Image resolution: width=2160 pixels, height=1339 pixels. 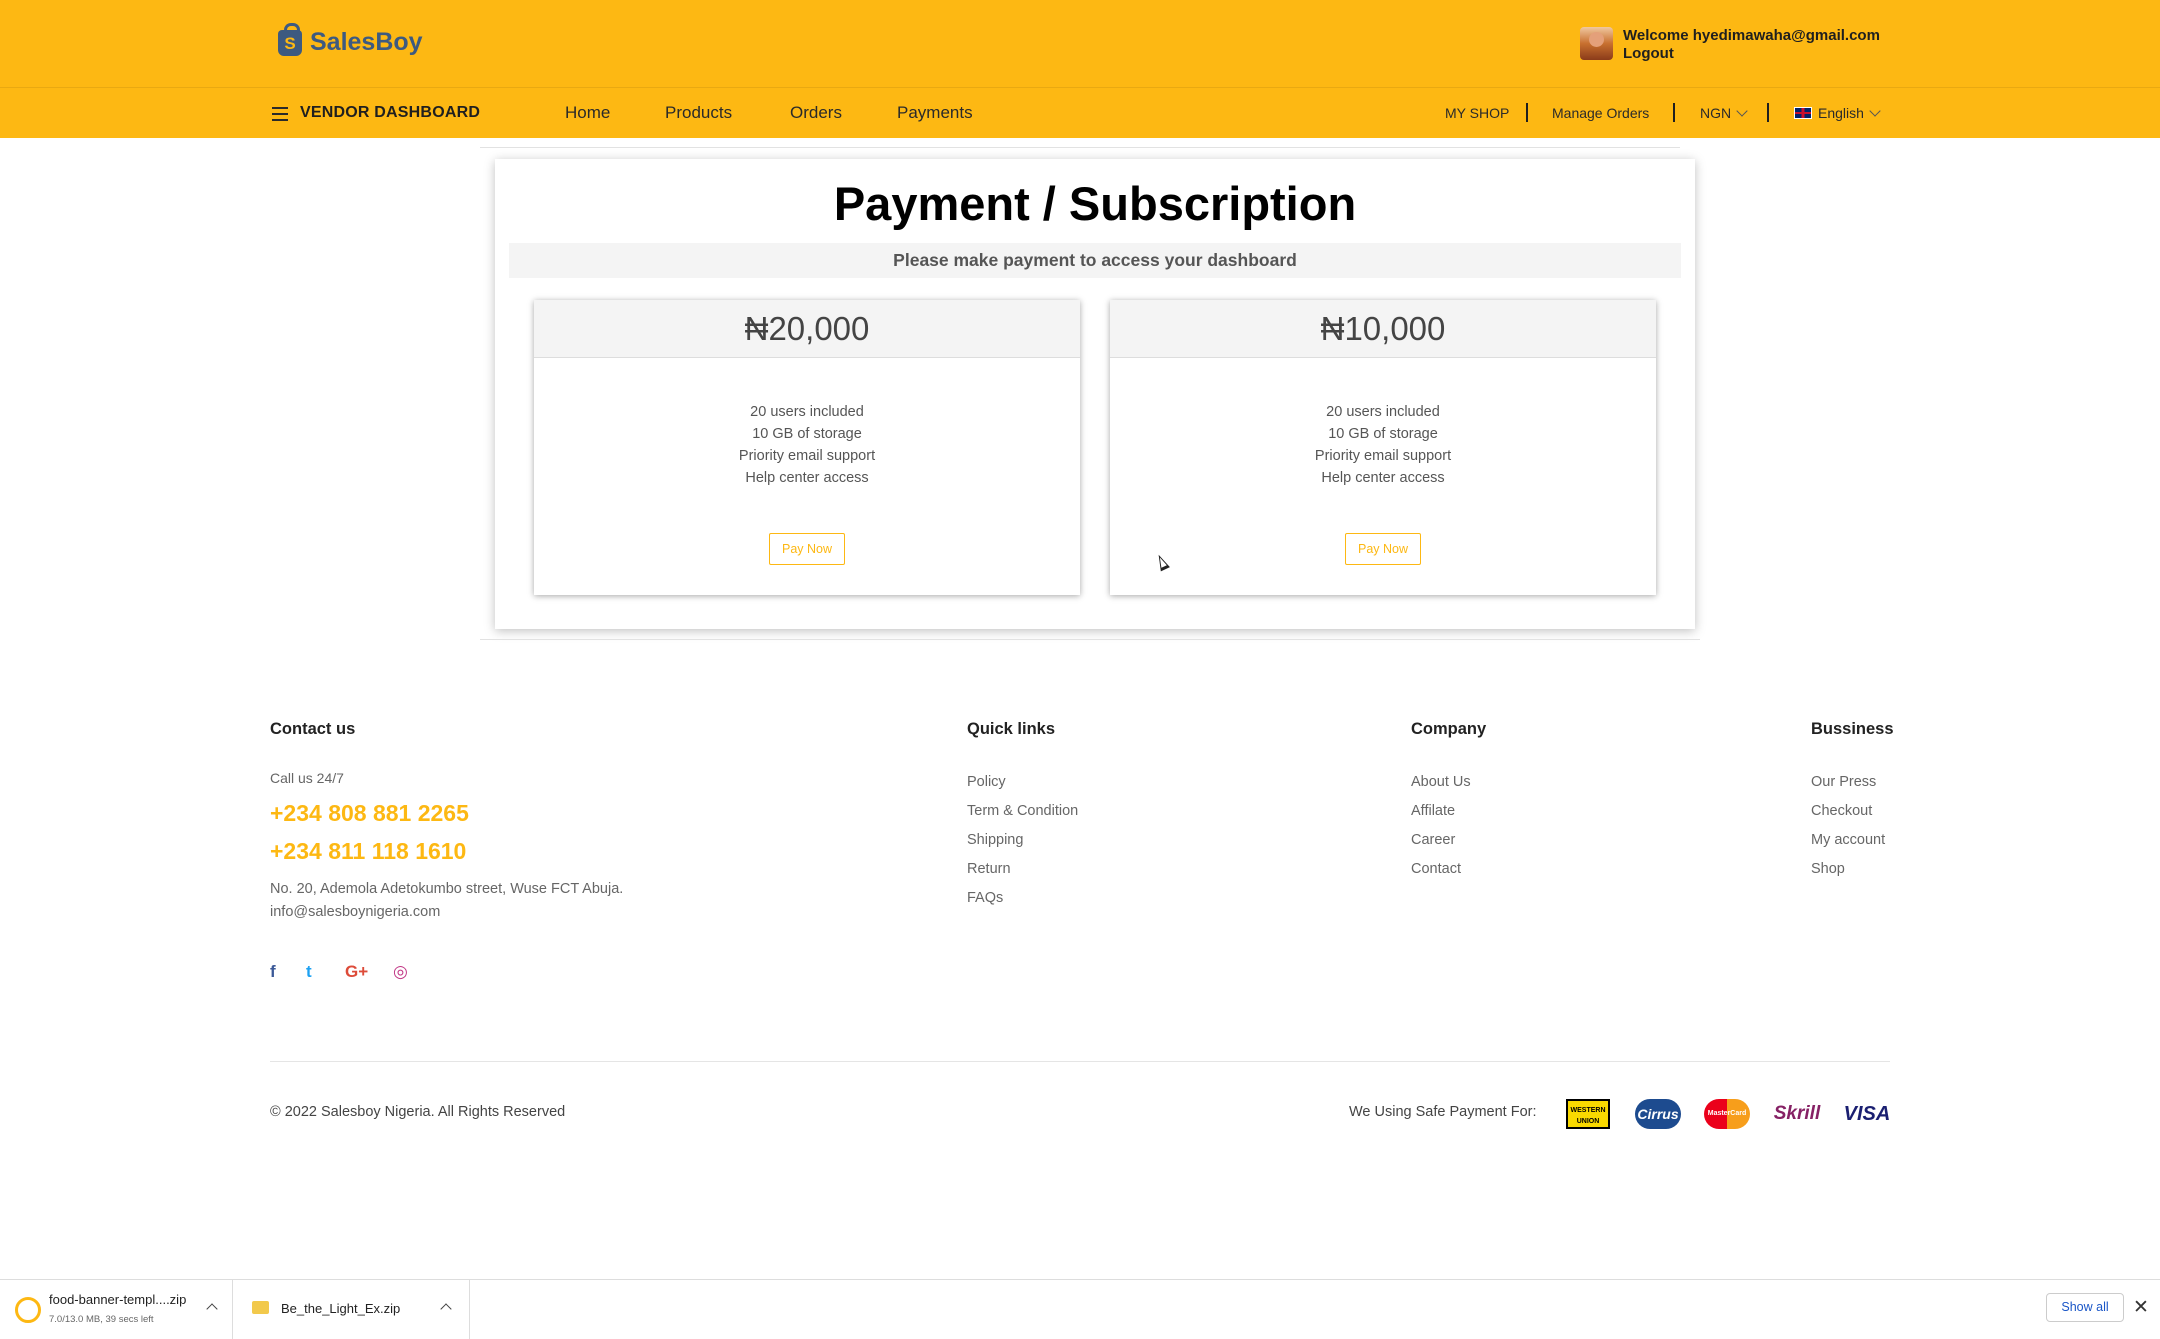 I want to click on my-shop-link: MY SHOP, so click(x=1477, y=113).